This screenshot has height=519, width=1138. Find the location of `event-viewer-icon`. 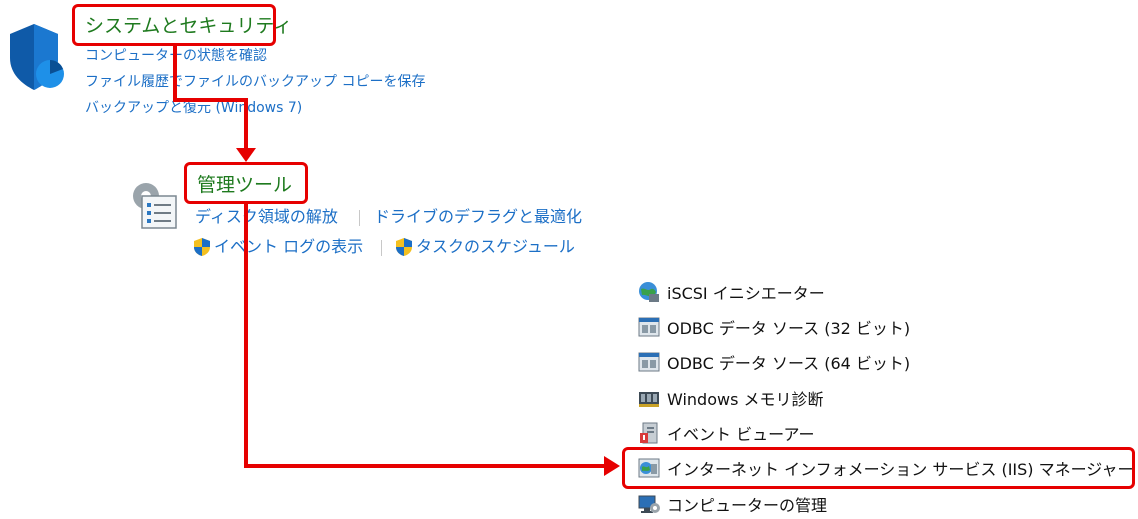

event-viewer-icon is located at coordinates (649, 433).